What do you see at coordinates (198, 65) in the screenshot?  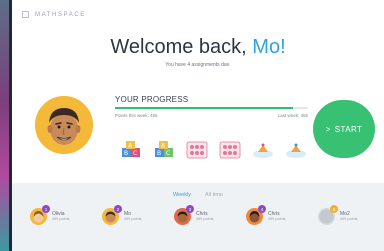 I see `assignments-due-text: You have 4 assignments due.` at bounding box center [198, 65].